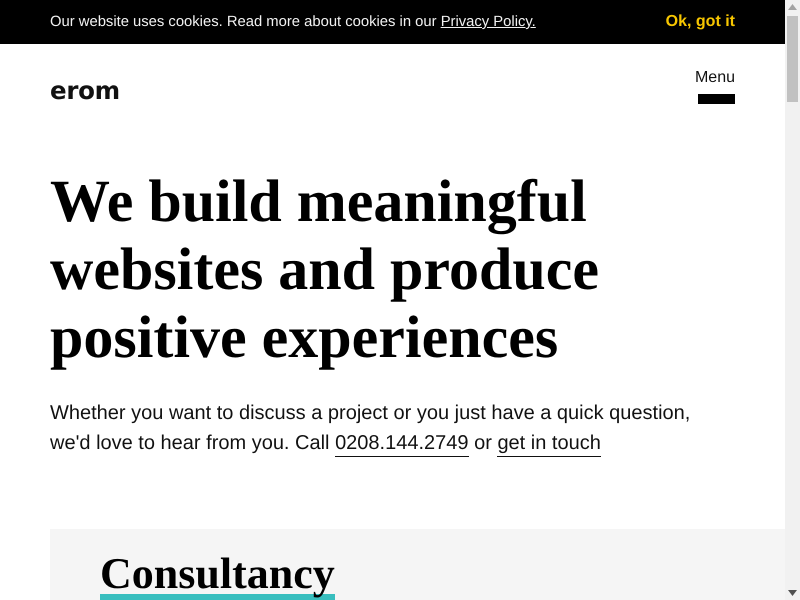 The width and height of the screenshot is (800, 600). What do you see at coordinates (293, 22) in the screenshot?
I see `cookie-message: Our website uses cookies. Read more about cookies in our Privacy Policy.` at bounding box center [293, 22].